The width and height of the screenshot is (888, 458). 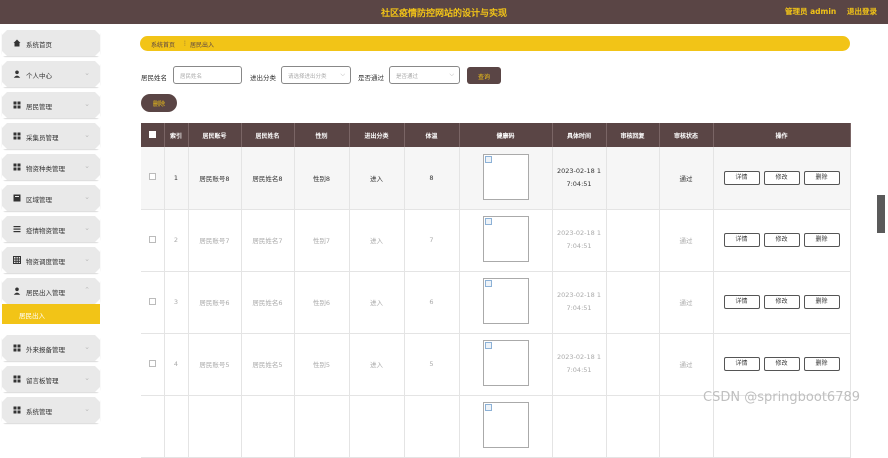 I want to click on sidebar-item-label: 物资种类管理, so click(x=45, y=169).